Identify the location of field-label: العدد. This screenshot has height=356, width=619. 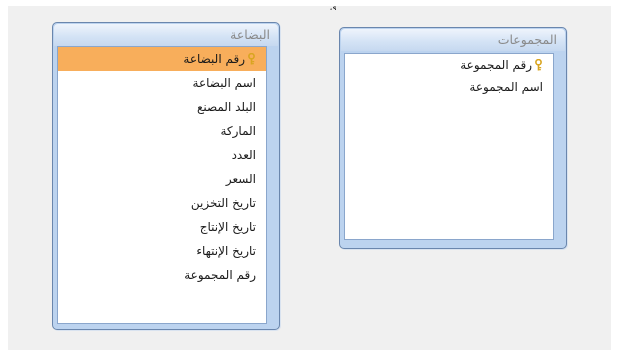
(243, 155).